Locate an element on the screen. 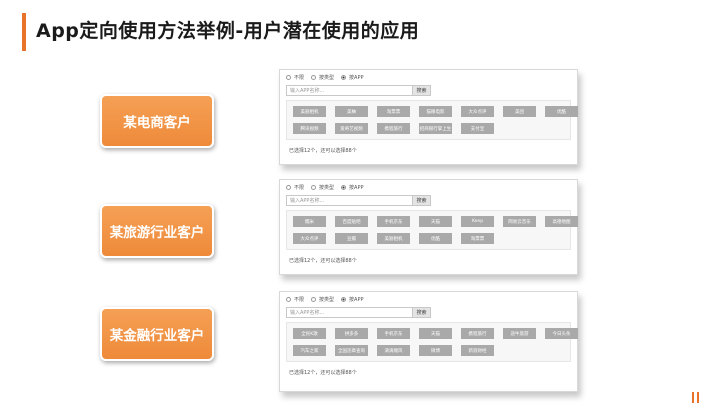 The width and height of the screenshot is (720, 405). title-accent-bar is located at coordinates (24, 32).